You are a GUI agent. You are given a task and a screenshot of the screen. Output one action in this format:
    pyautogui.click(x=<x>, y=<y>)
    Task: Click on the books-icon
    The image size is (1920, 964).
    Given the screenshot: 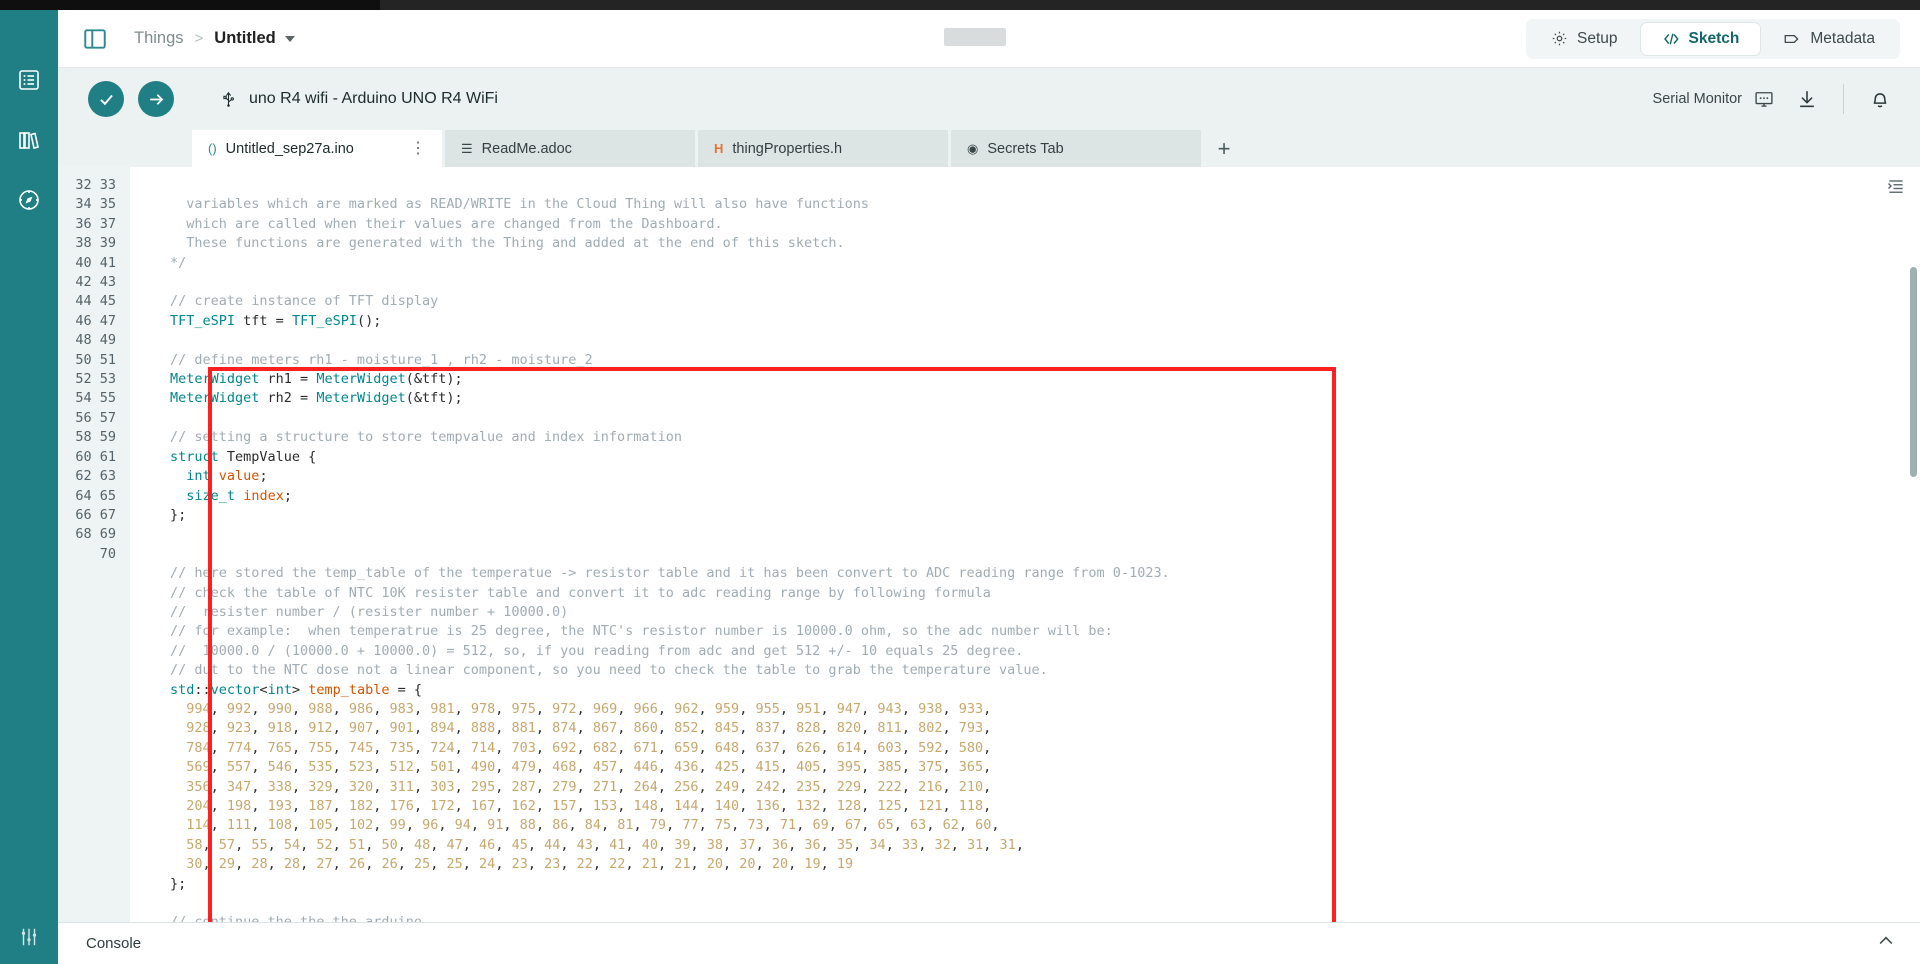 What is the action you would take?
    pyautogui.click(x=29, y=140)
    